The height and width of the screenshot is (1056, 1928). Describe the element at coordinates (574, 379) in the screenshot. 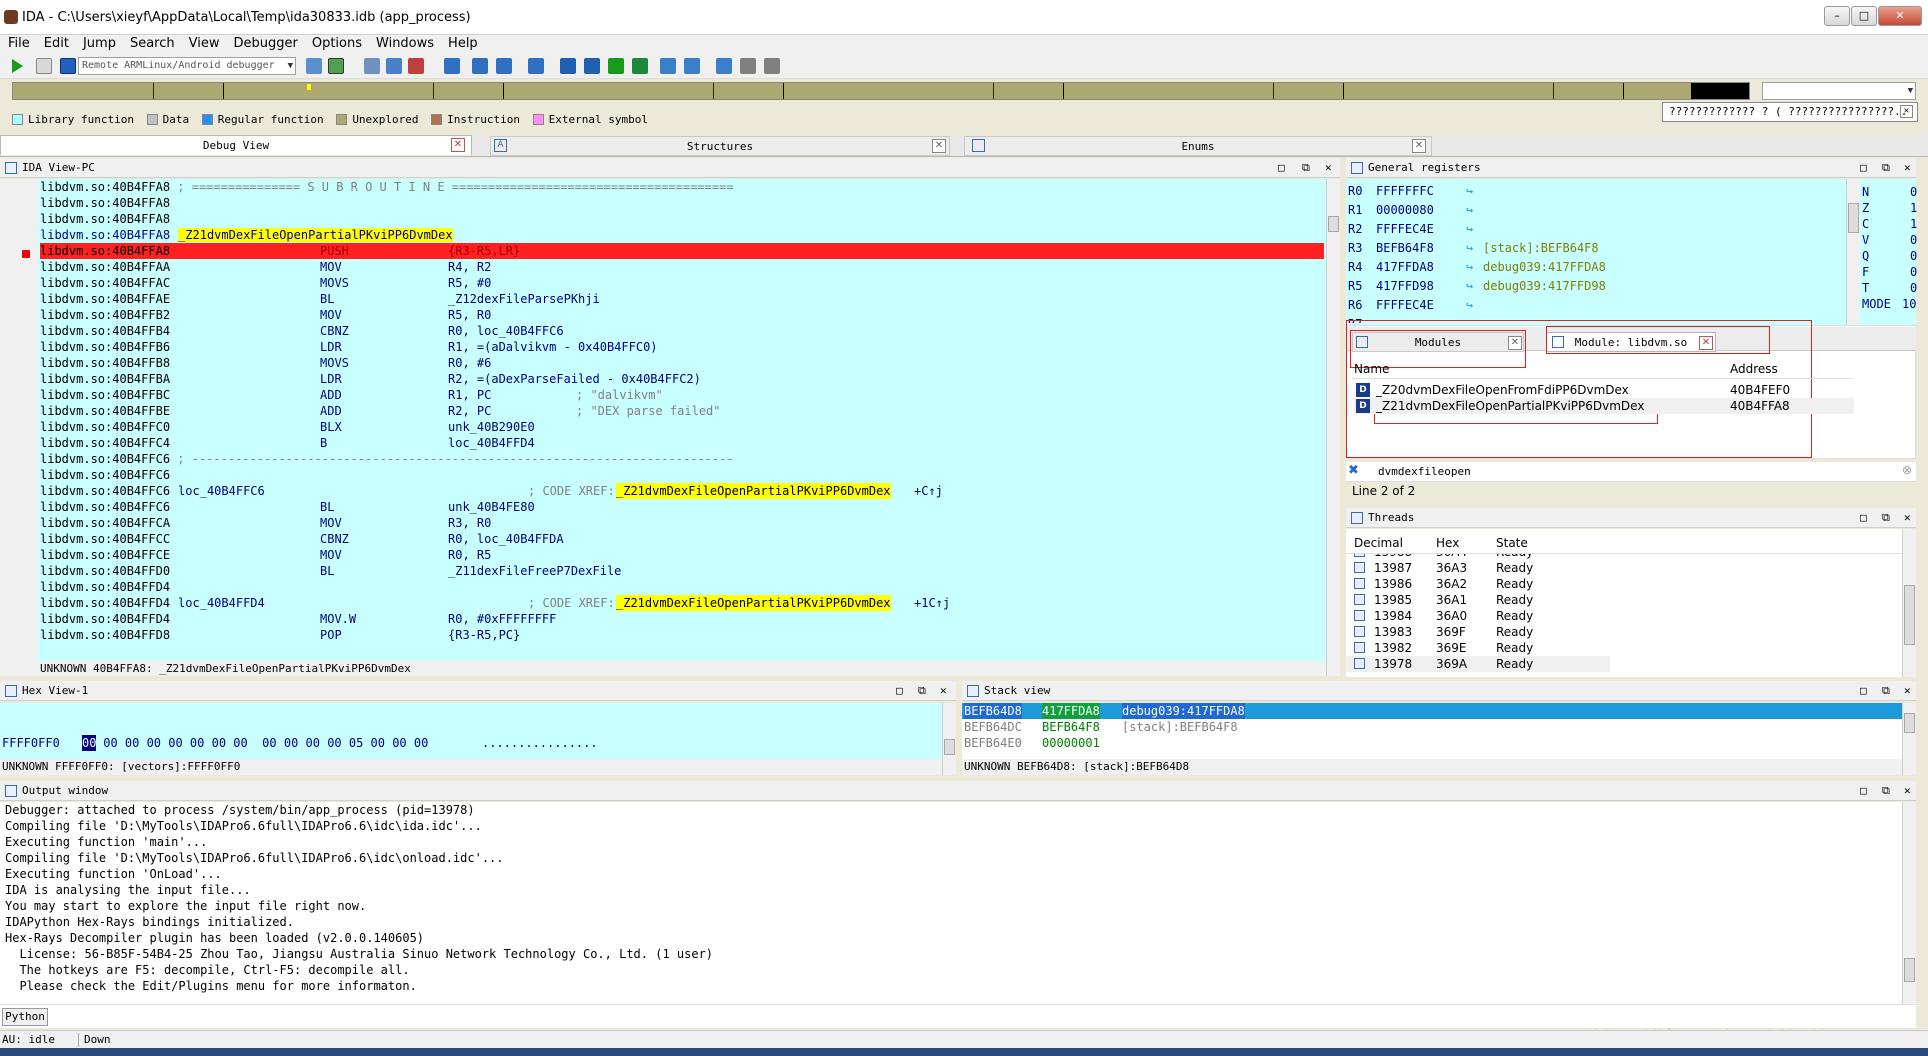

I see `instruction-operands: R2, =(aDexParseFailed - 0x40B4FFC2)` at that location.